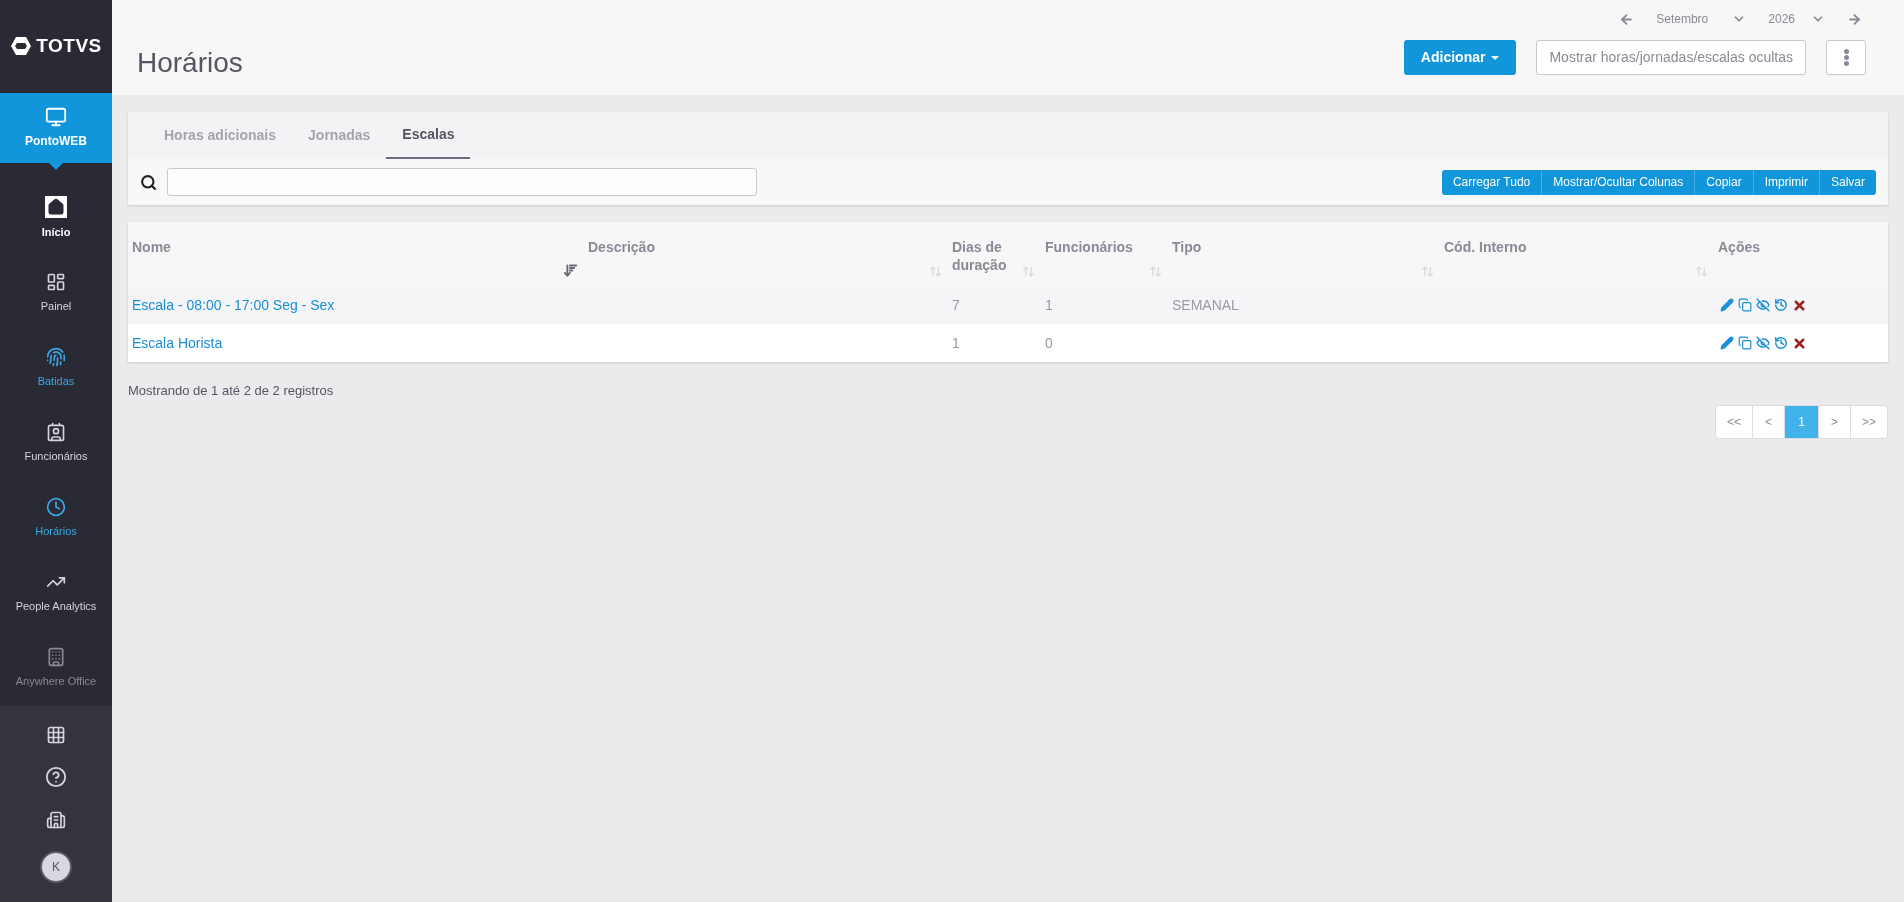 Image resolution: width=1904 pixels, height=902 pixels. Describe the element at coordinates (56, 282) in the screenshot. I see `dashboard-icon` at that location.